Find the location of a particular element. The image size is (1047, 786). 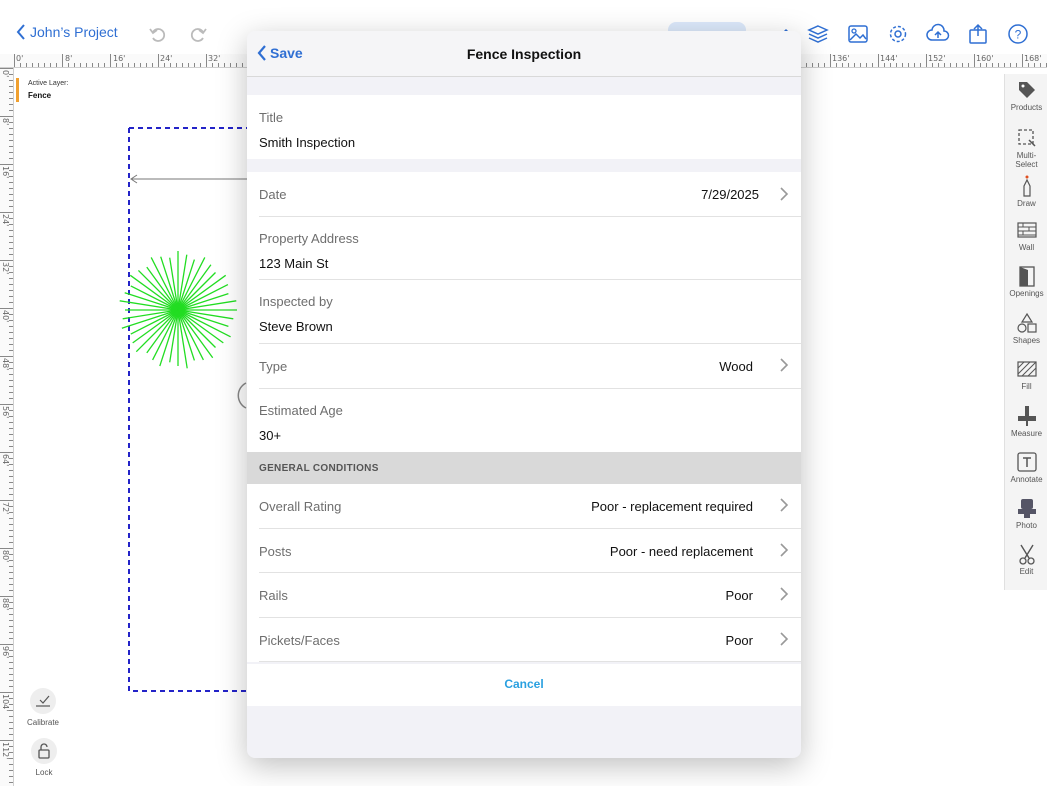

toolbar-edit-button: Edit is located at coordinates (1026, 559).